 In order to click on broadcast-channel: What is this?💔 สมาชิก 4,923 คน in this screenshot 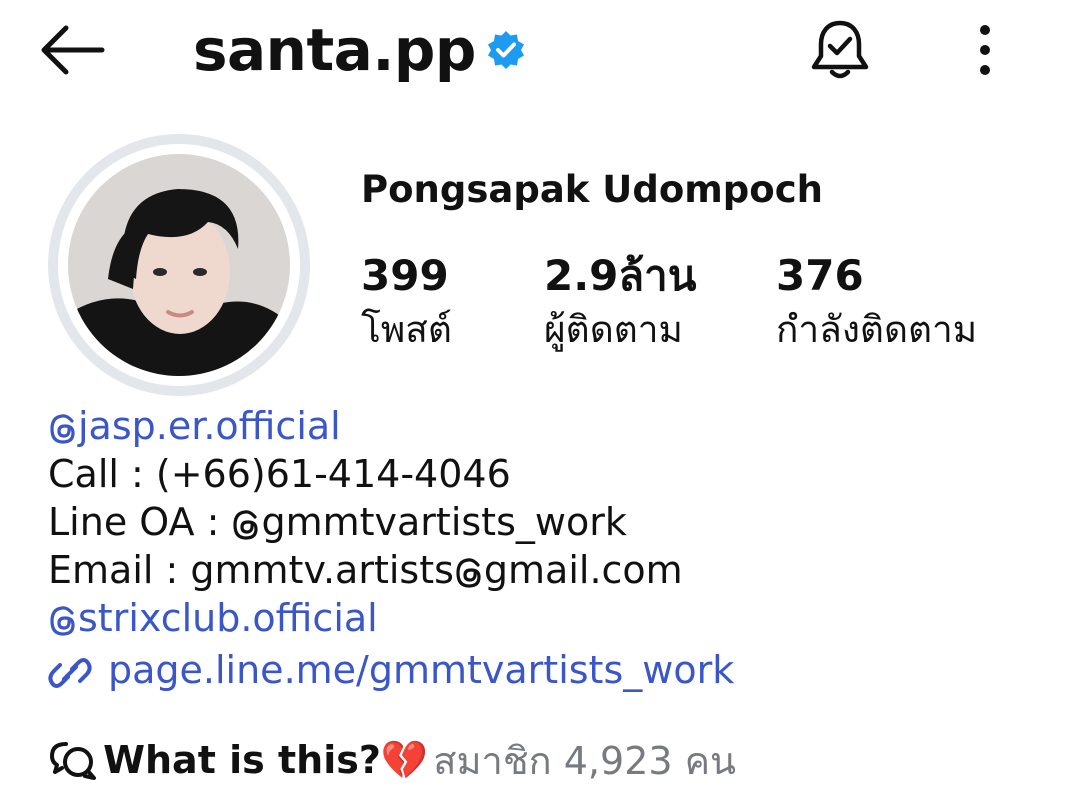, I will do `click(392, 758)`.